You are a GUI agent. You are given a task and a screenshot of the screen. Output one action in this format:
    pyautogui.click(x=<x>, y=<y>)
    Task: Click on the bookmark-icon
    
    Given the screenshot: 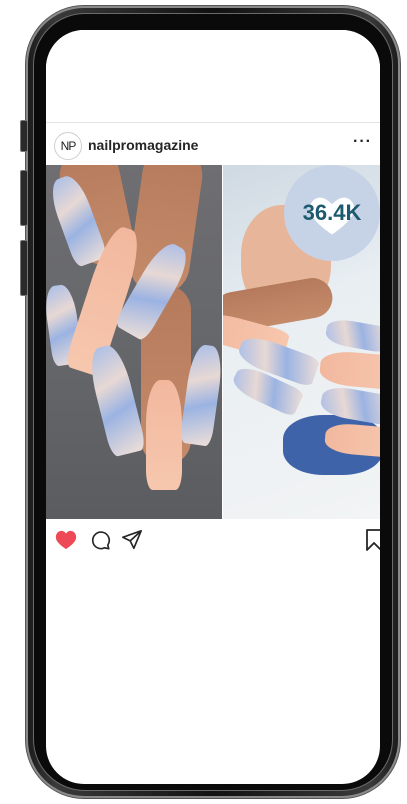 What is the action you would take?
    pyautogui.click(x=373, y=540)
    